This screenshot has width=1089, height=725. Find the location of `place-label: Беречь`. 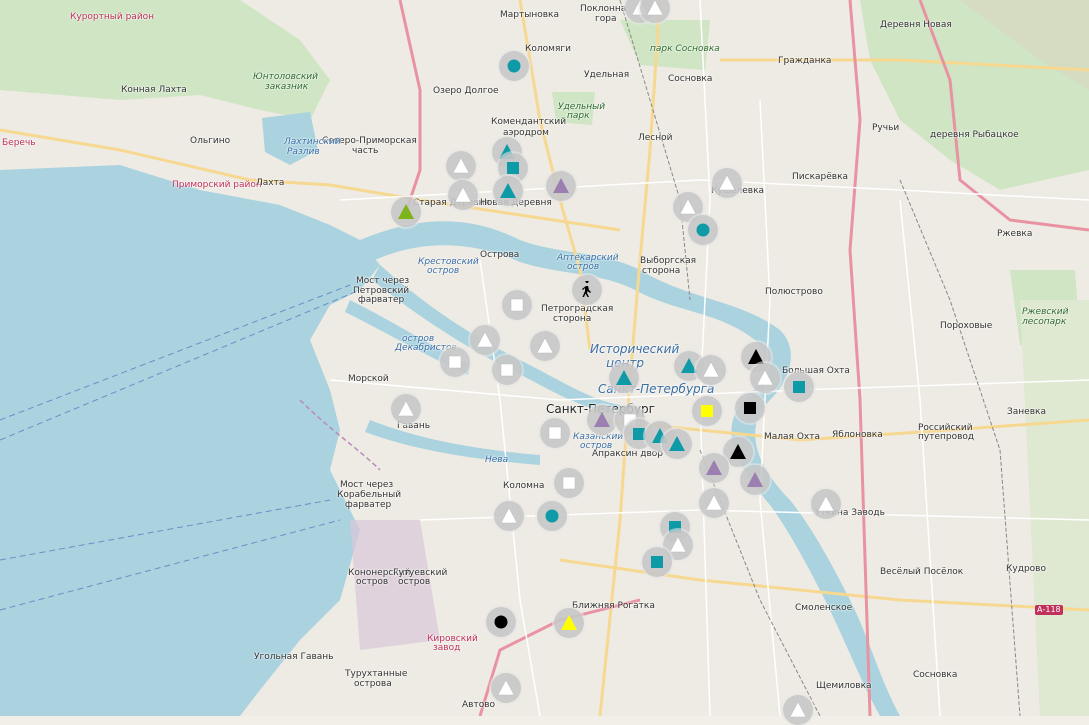

place-label: Беречь is located at coordinates (19, 143).